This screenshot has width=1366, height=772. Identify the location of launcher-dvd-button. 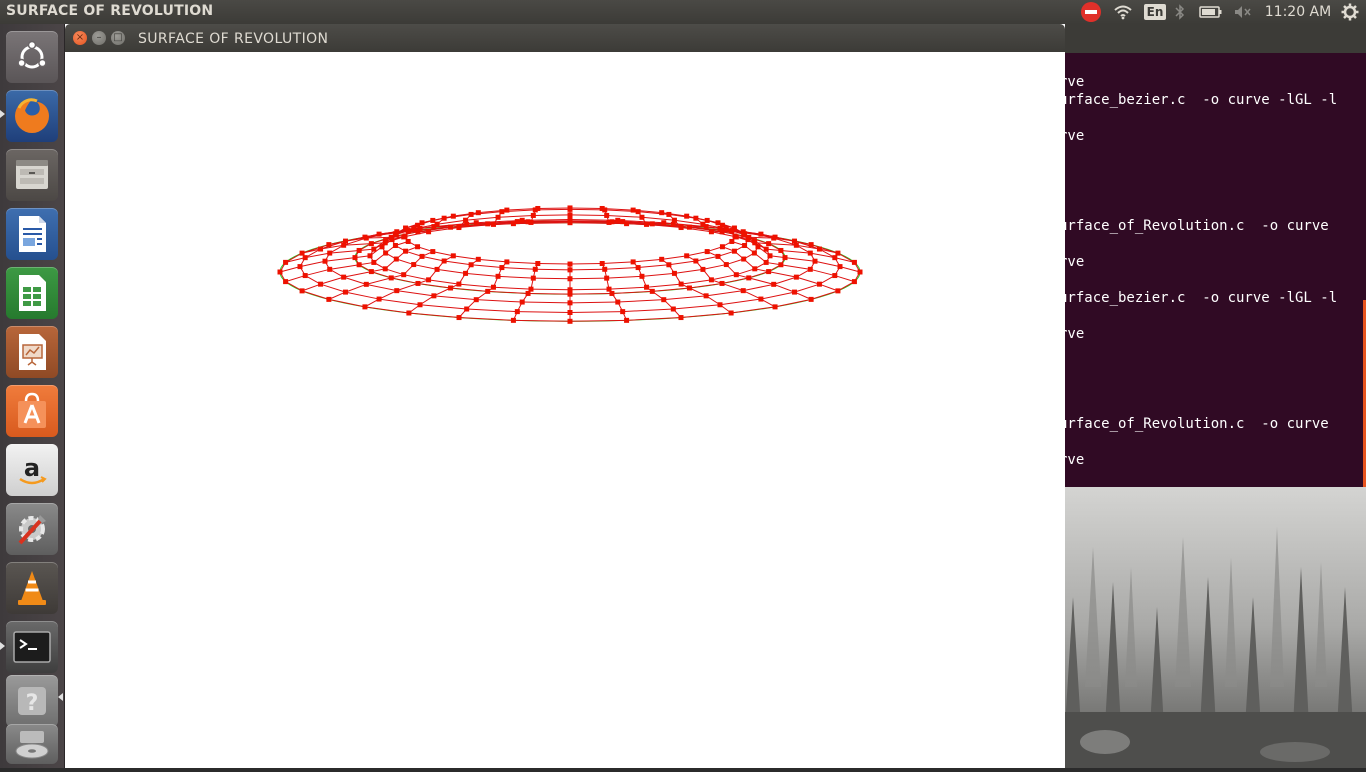
(32, 744).